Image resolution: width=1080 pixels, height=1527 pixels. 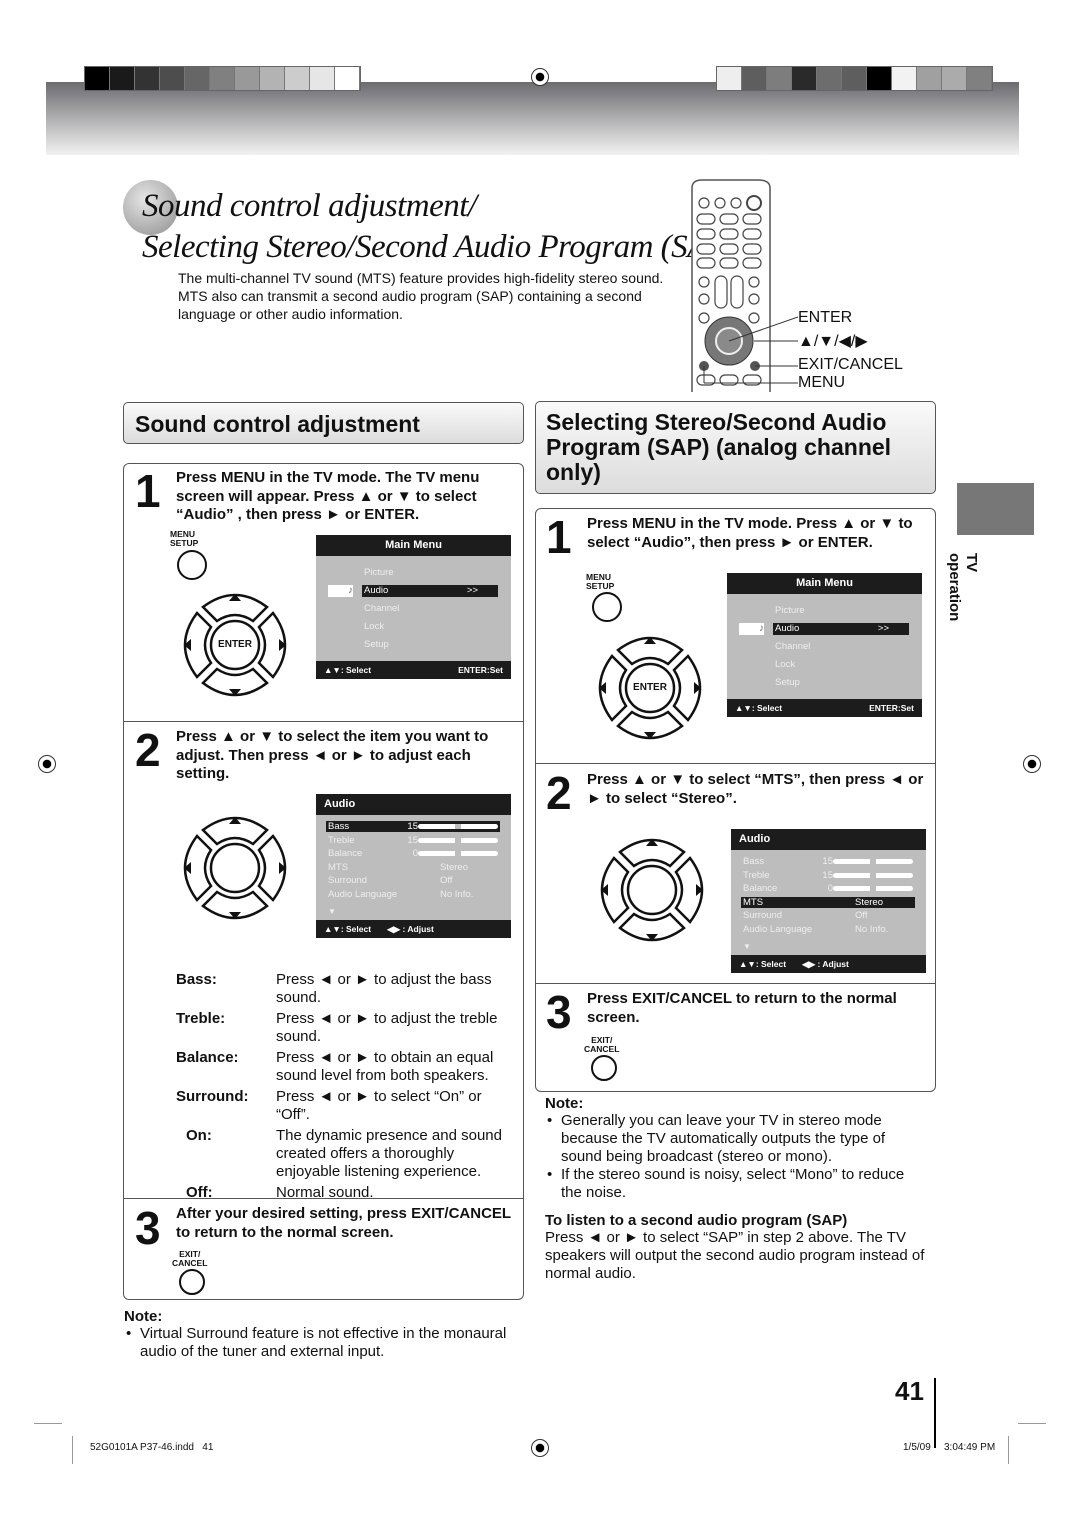 What do you see at coordinates (872, 929) in the screenshot?
I see `row-value: No Info.` at bounding box center [872, 929].